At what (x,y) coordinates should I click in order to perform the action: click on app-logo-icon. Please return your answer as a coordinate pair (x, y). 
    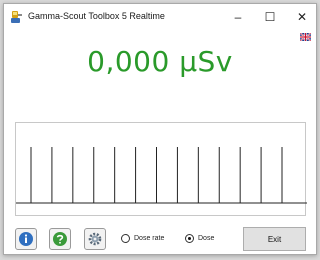
    Looking at the image, I should click on (16, 17).